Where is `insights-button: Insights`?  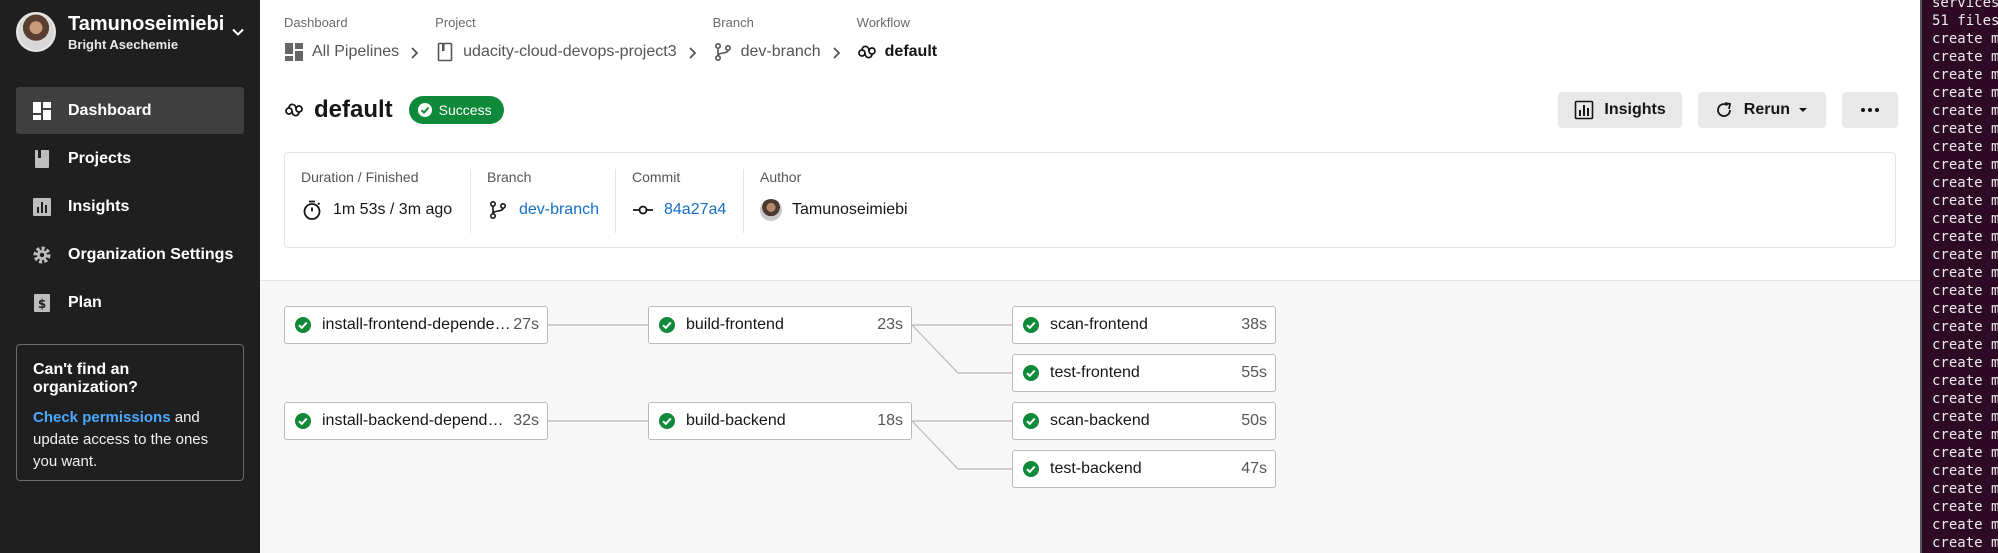 insights-button: Insights is located at coordinates (1620, 110).